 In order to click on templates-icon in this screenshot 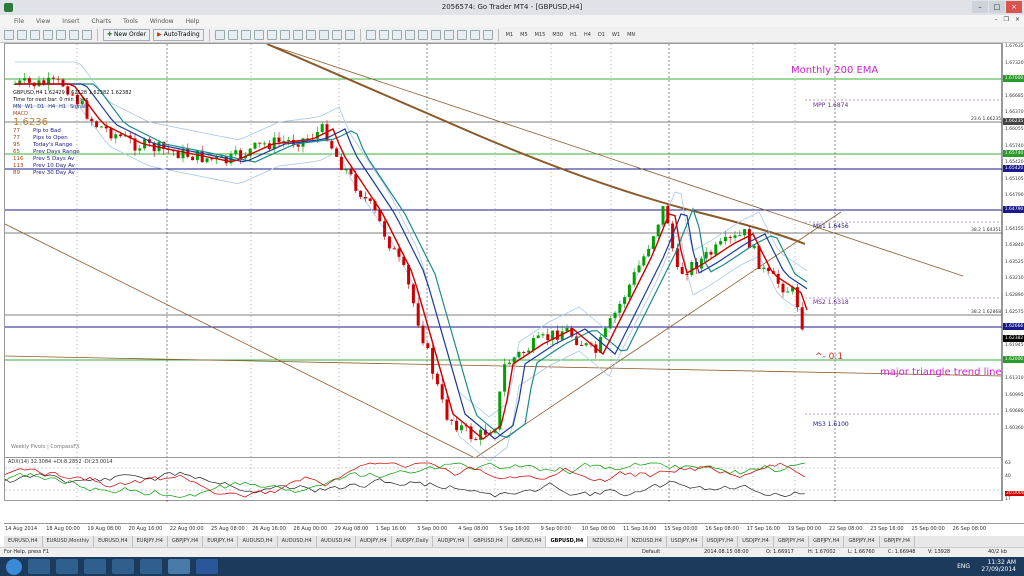, I will do `click(349, 34)`.